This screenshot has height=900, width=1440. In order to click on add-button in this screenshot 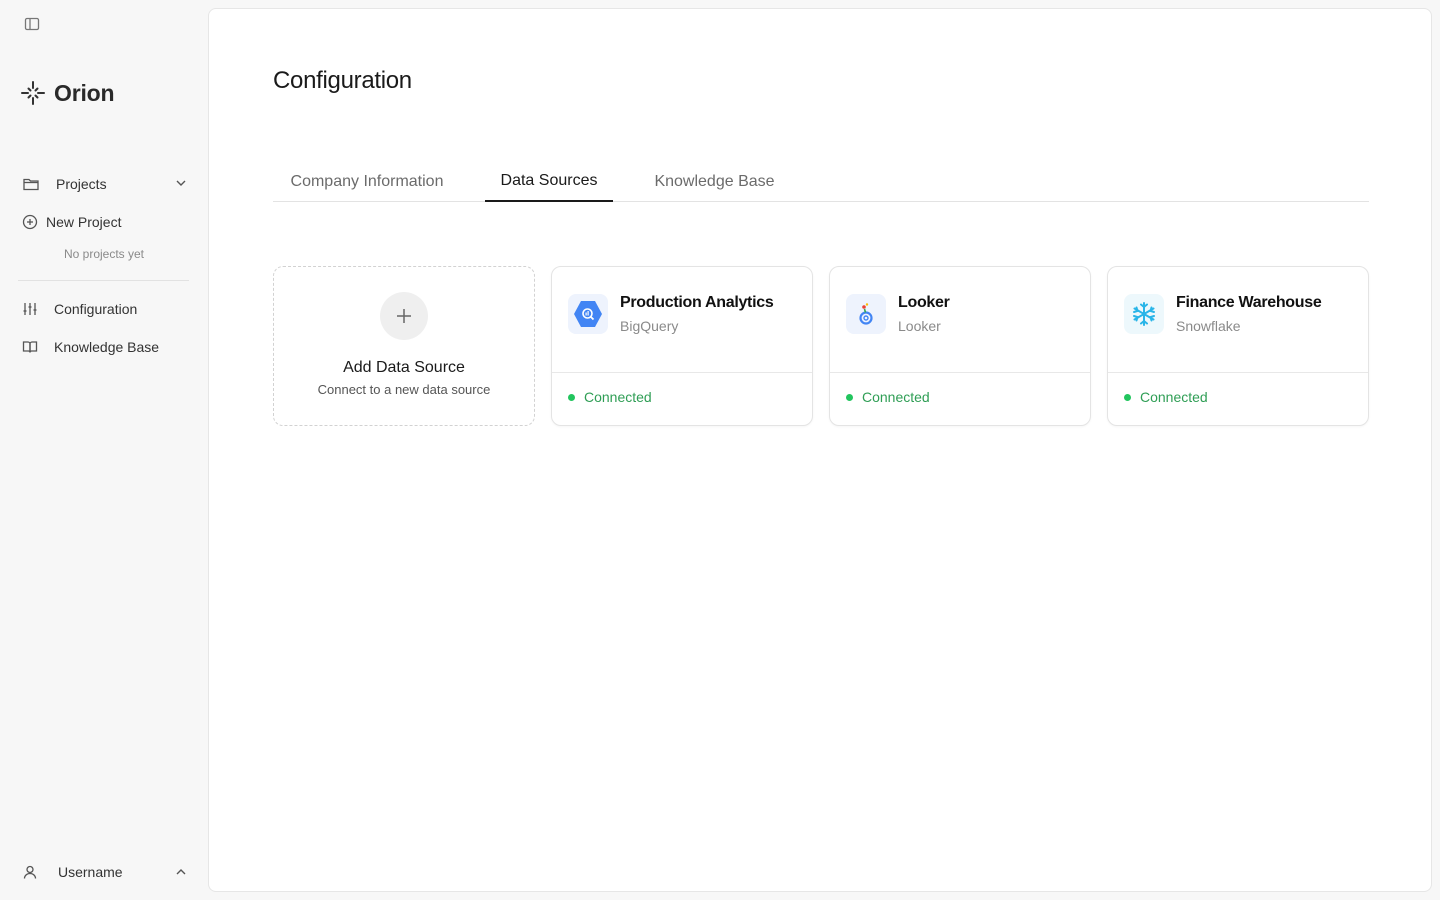, I will do `click(404, 316)`.